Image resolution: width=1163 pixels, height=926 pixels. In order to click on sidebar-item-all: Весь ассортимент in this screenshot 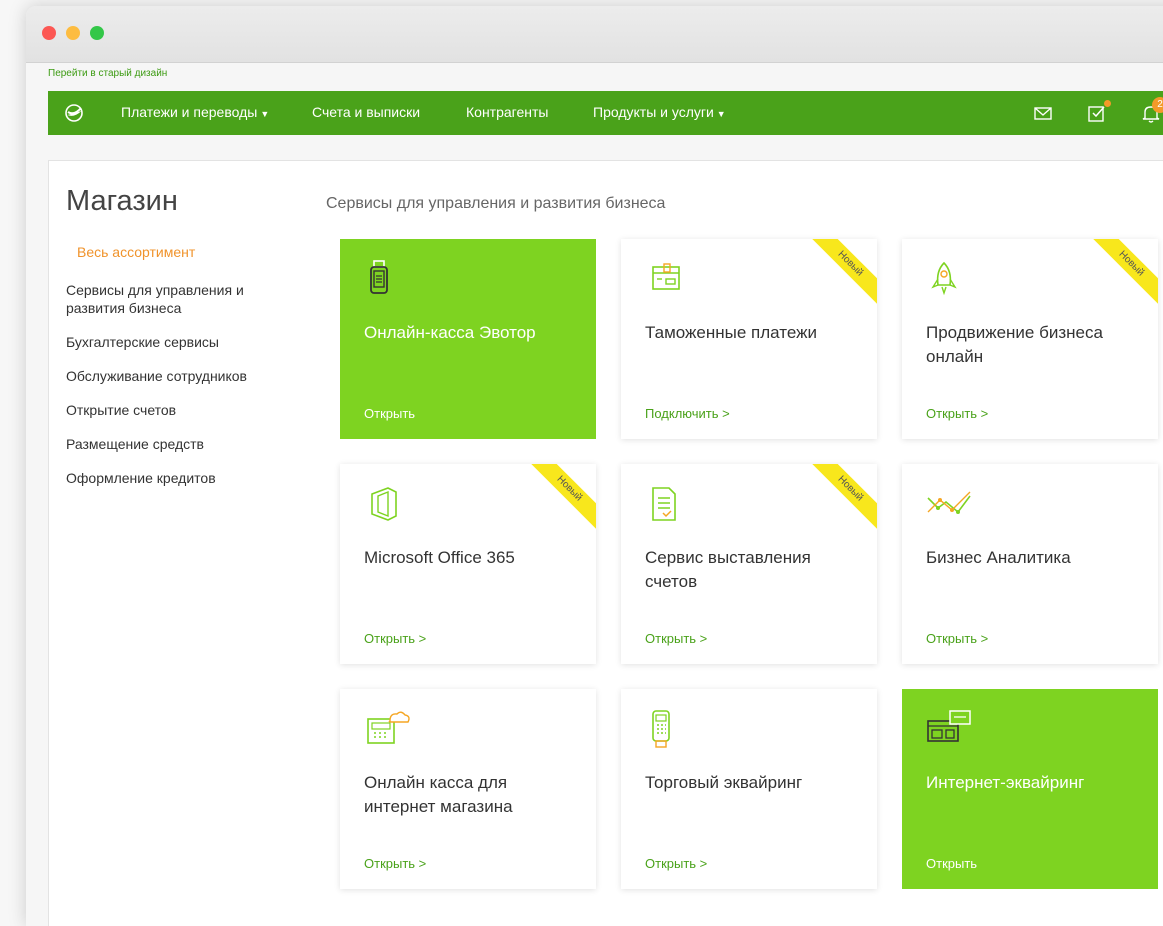, I will do `click(186, 252)`.